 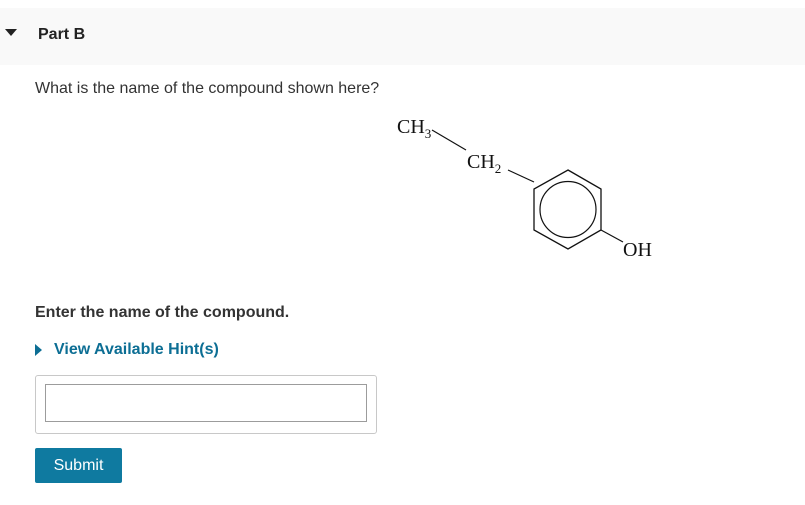 What do you see at coordinates (637, 250) in the screenshot?
I see `label-oh: OH` at bounding box center [637, 250].